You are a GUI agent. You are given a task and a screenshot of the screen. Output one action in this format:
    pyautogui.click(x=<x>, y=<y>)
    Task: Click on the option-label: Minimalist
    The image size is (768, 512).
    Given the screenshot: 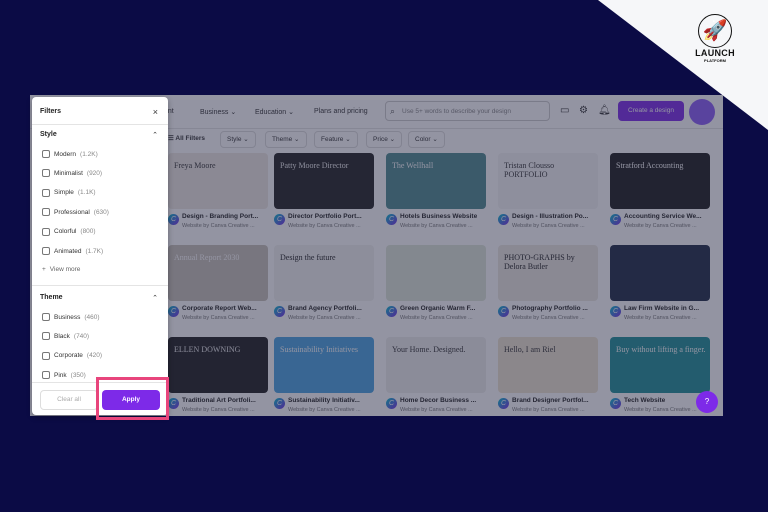 What is the action you would take?
    pyautogui.click(x=68, y=173)
    